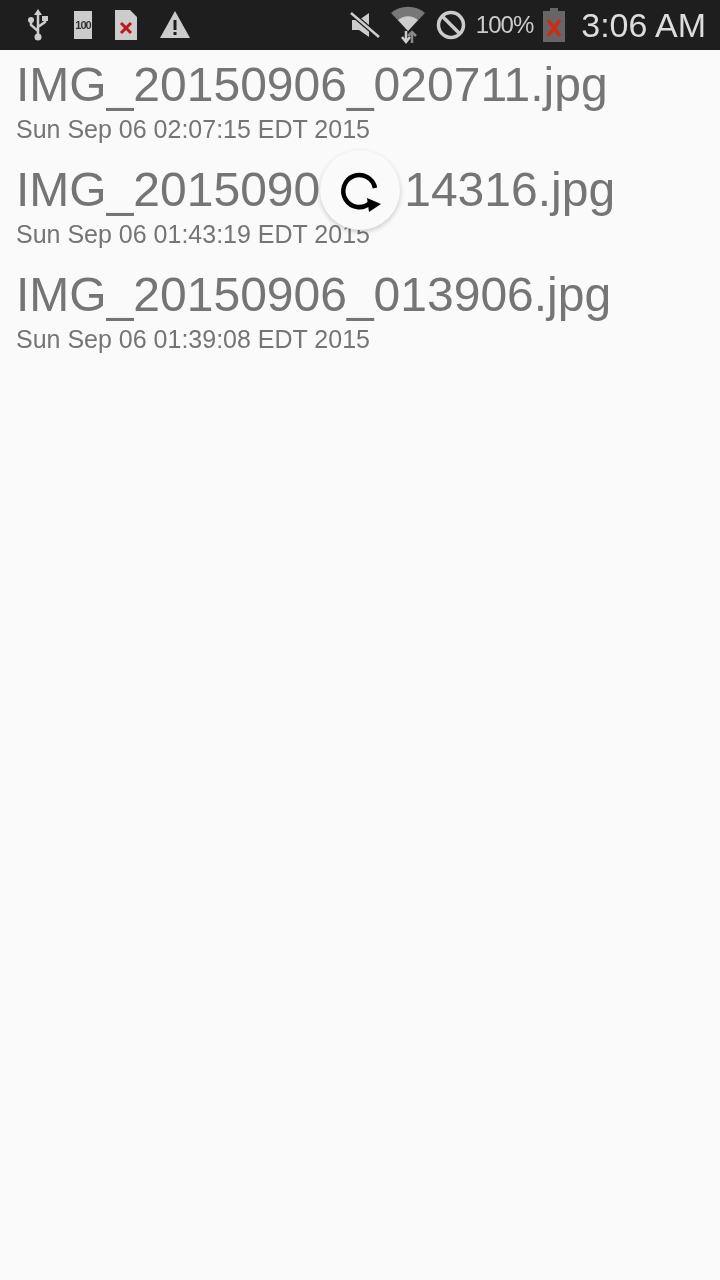 Image resolution: width=720 pixels, height=1280 pixels. Describe the element at coordinates (314, 295) in the screenshot. I see `file-name: IMG_20150906_013906.jpg` at that location.